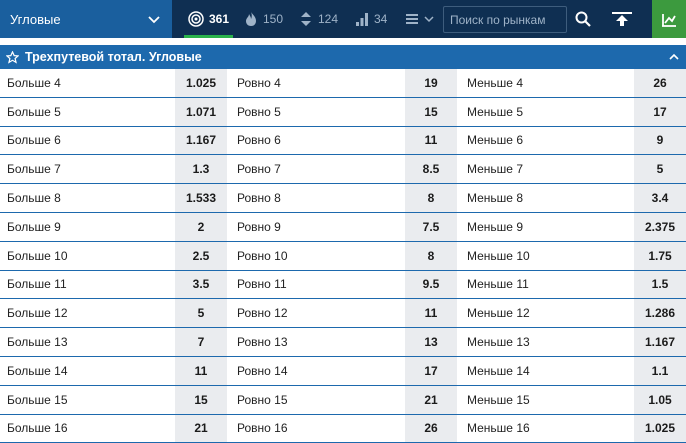 This screenshot has width=686, height=443. Describe the element at coordinates (343, 314) in the screenshot. I see `table-row: Больше 12 5 Ровно 12 11 Меньше 12 1.286` at that location.